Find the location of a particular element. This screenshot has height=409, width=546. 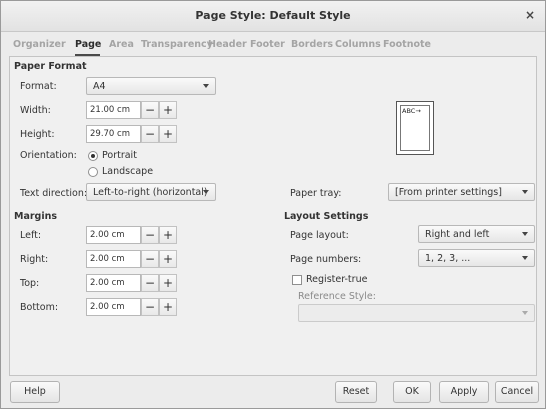

width-input is located at coordinates (113, 110).